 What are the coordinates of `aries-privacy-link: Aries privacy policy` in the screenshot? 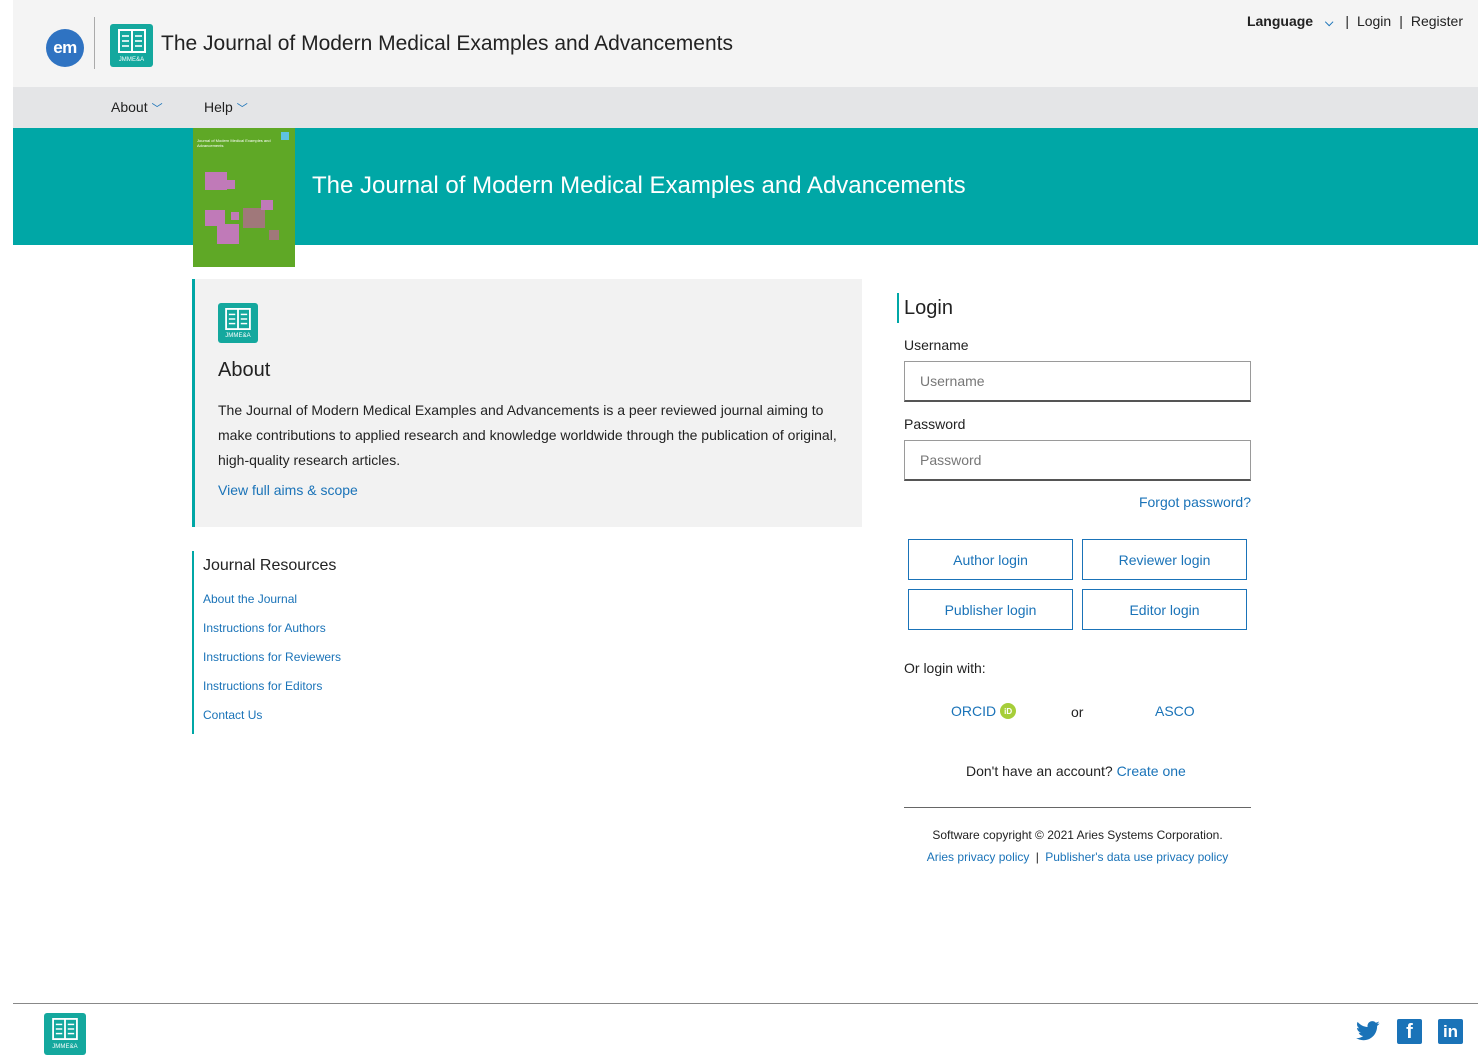 It's located at (978, 857).